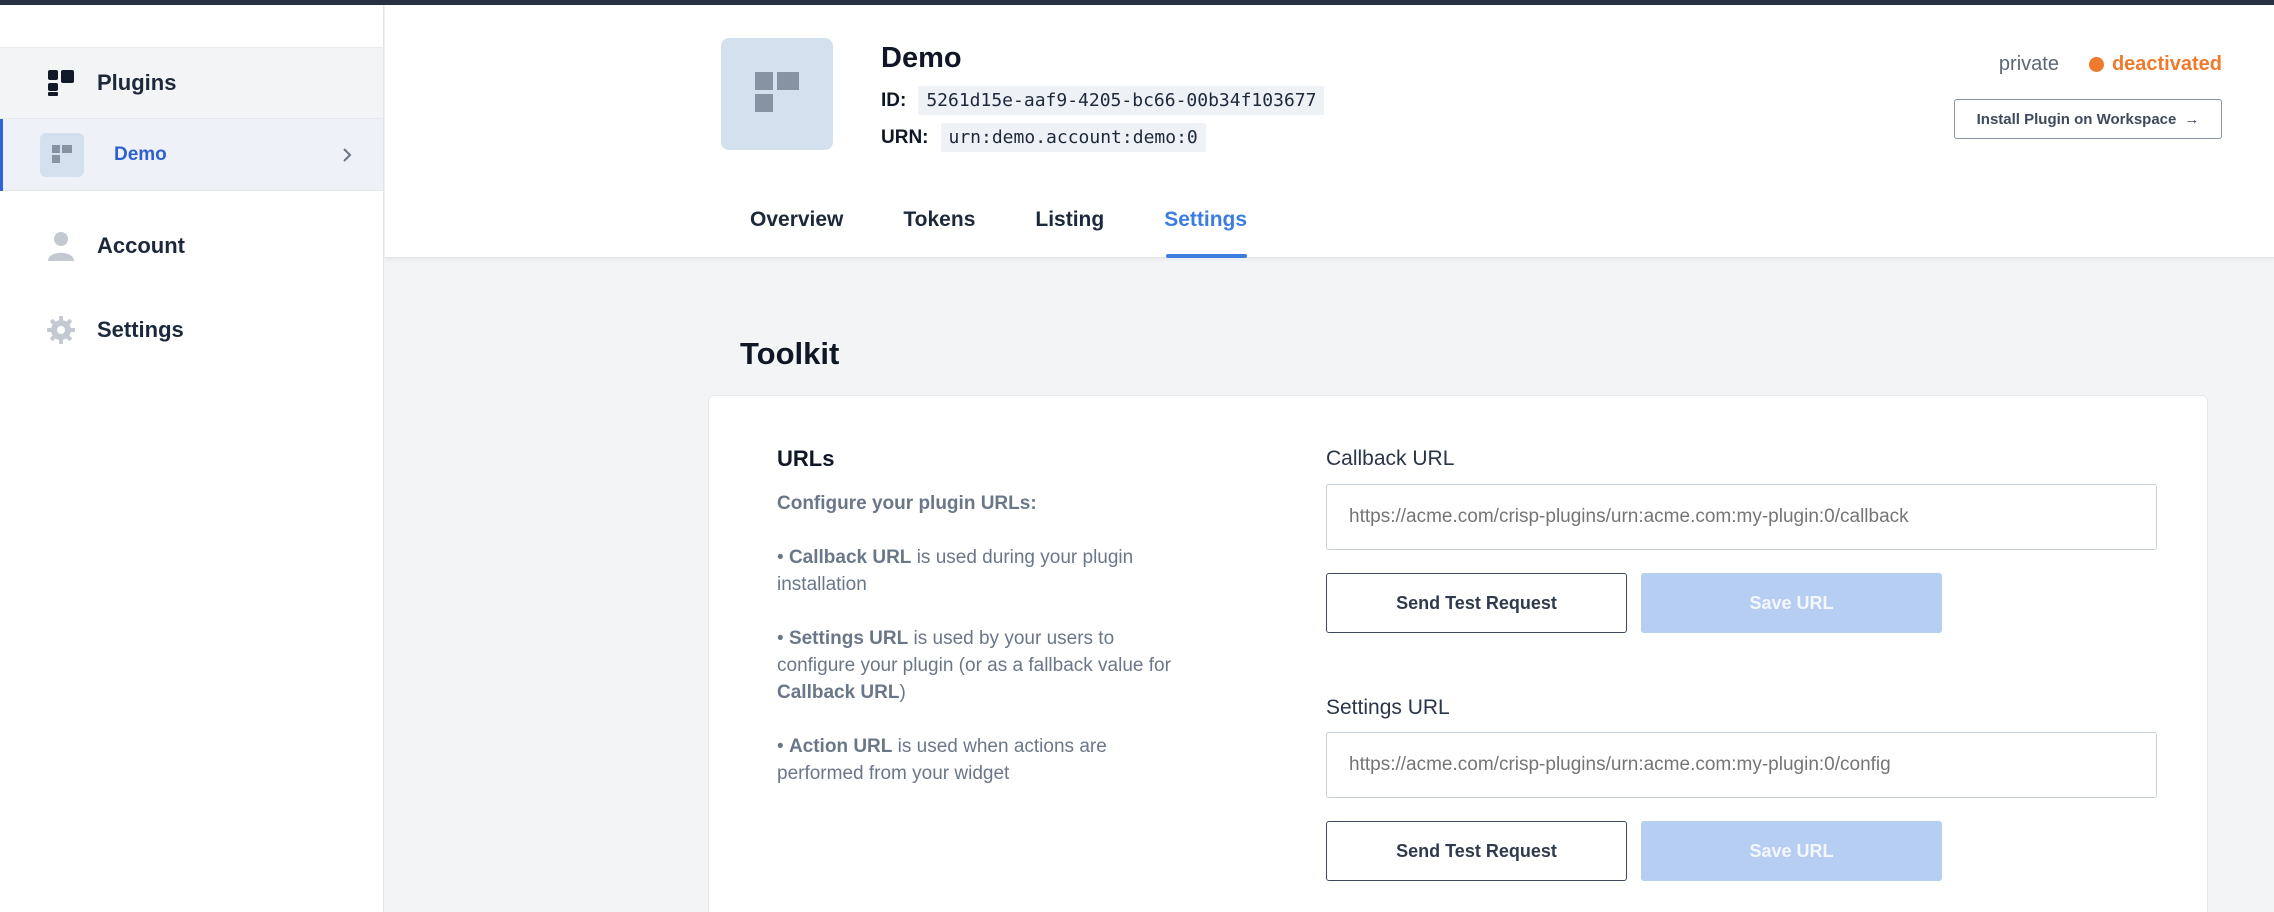 The width and height of the screenshot is (2274, 912). What do you see at coordinates (1741, 517) in the screenshot?
I see `callback-url-input` at bounding box center [1741, 517].